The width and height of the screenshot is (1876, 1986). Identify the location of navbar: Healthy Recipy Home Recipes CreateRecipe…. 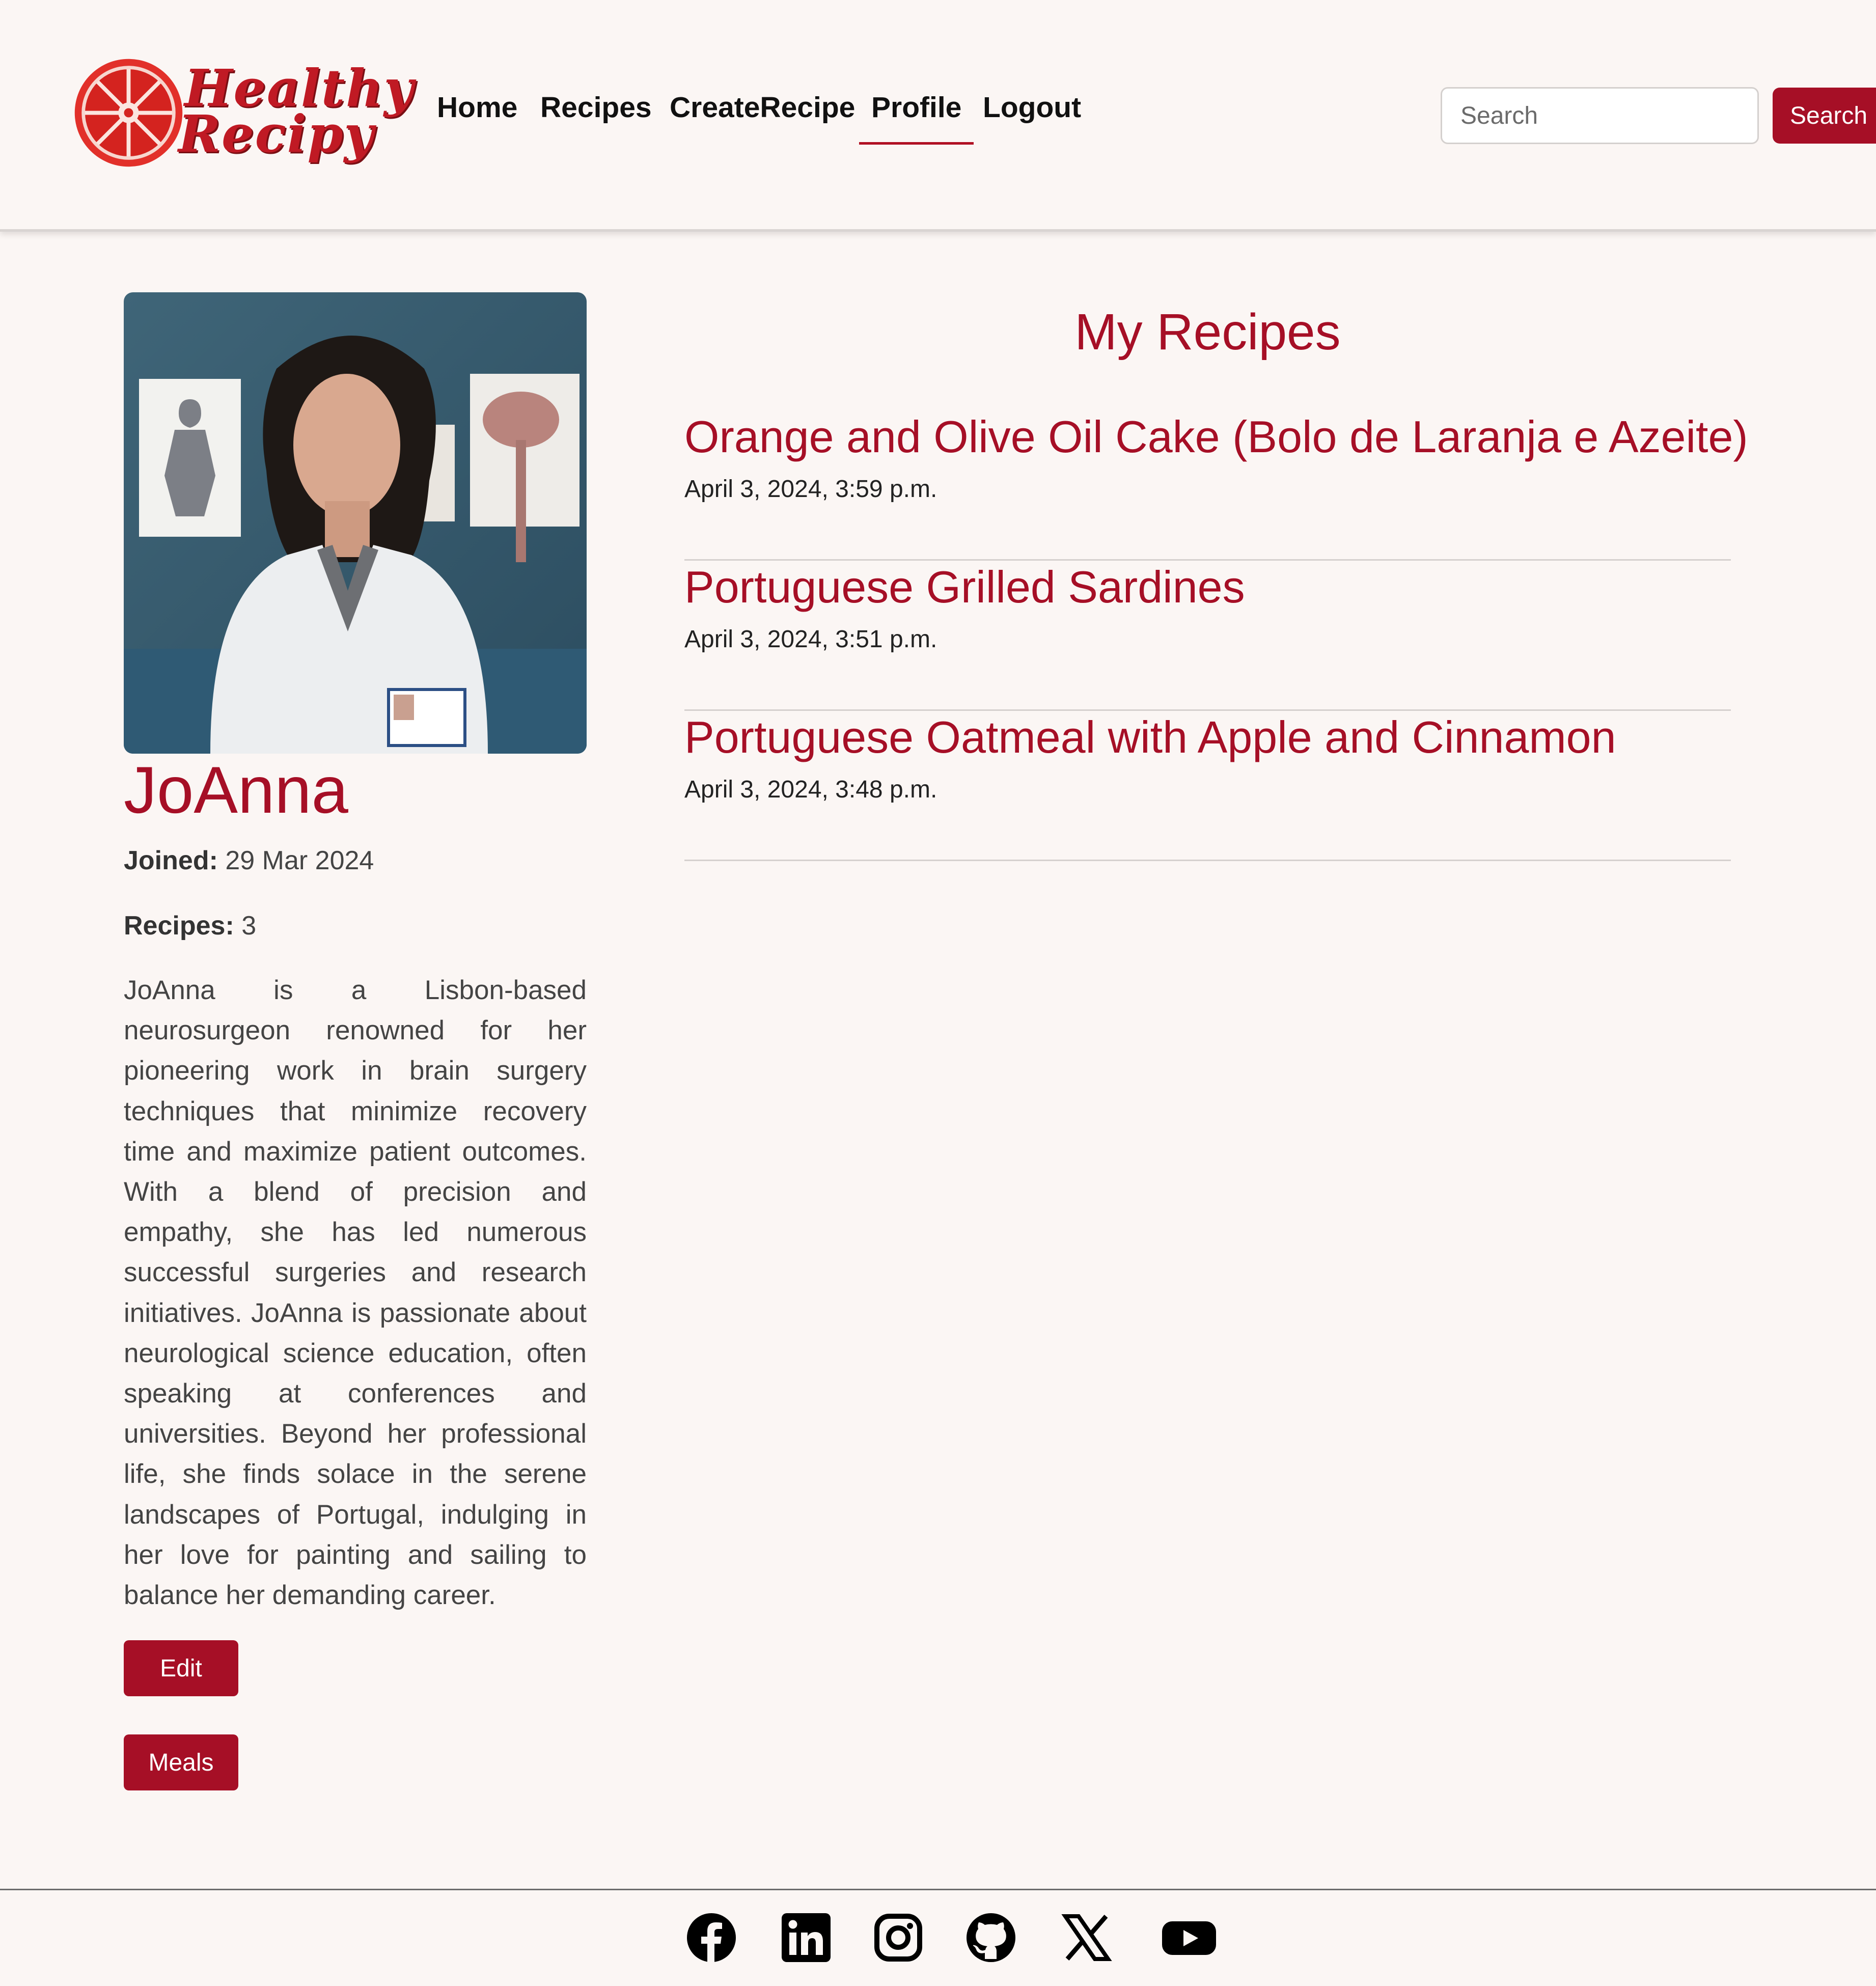
(938, 116).